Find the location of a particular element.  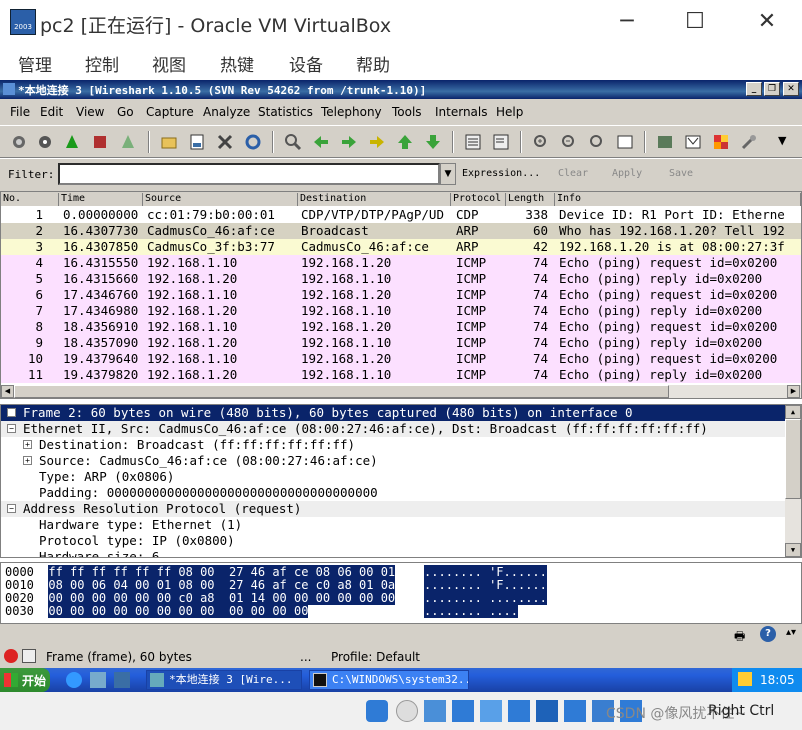

detail-row: − Address Resolution Protocol (request) is located at coordinates (393, 509).